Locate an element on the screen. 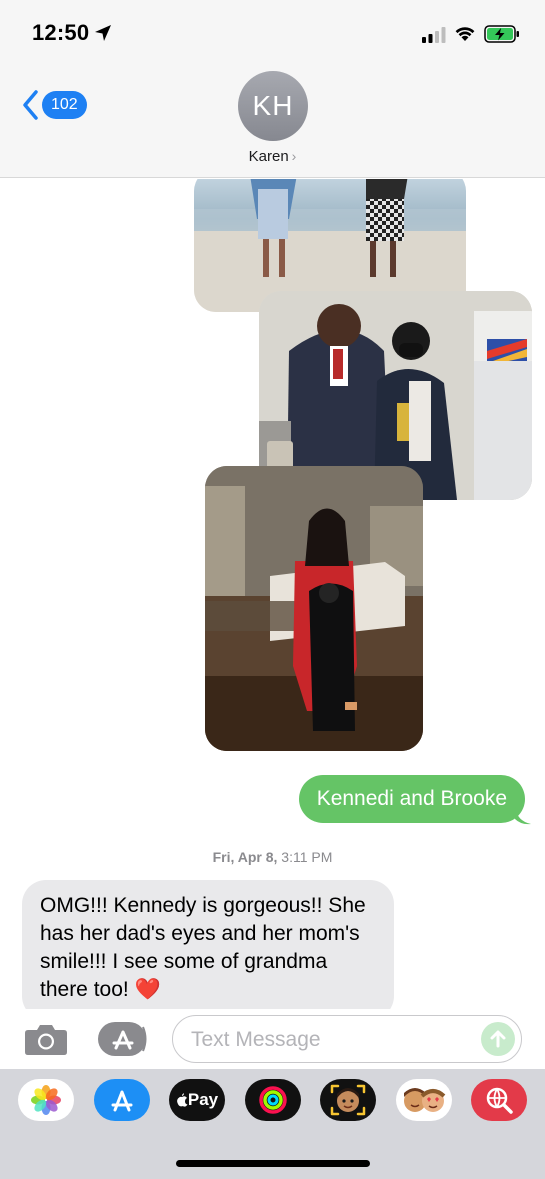 The image size is (545, 1179). photo-house is located at coordinates (314, 608).